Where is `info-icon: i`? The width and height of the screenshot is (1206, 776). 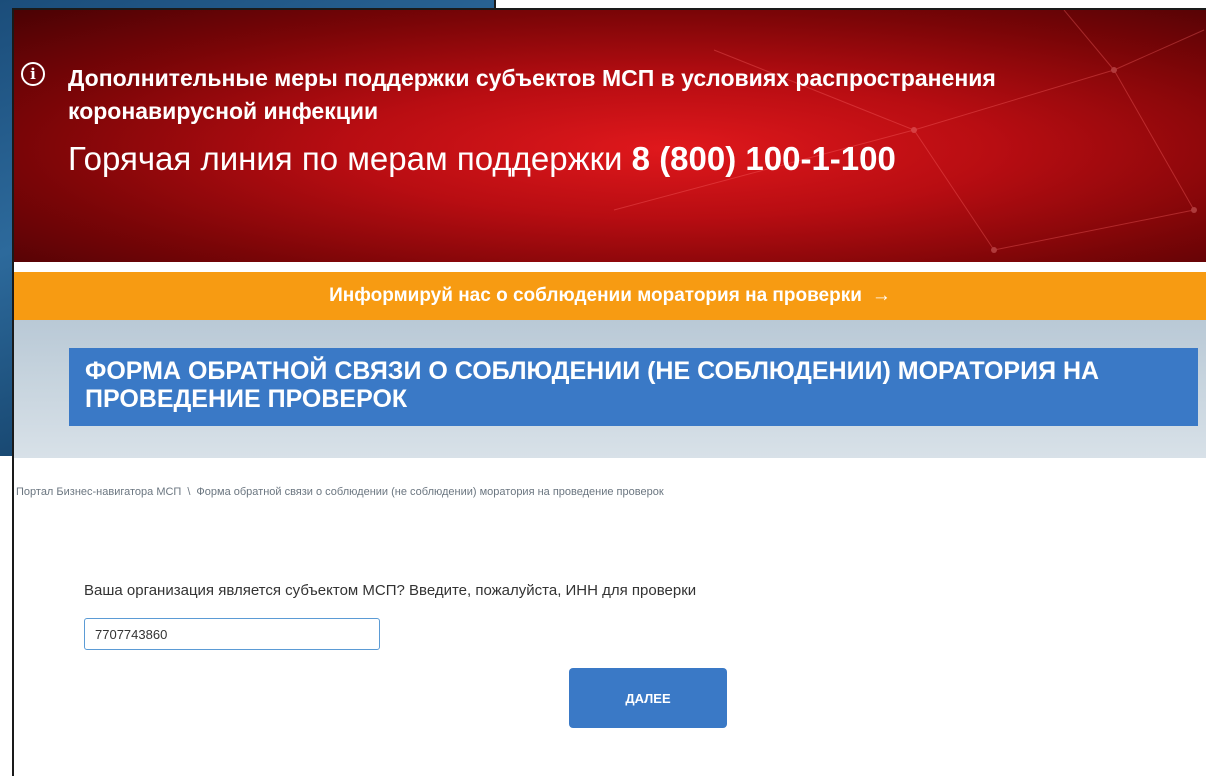
info-icon: i is located at coordinates (33, 74).